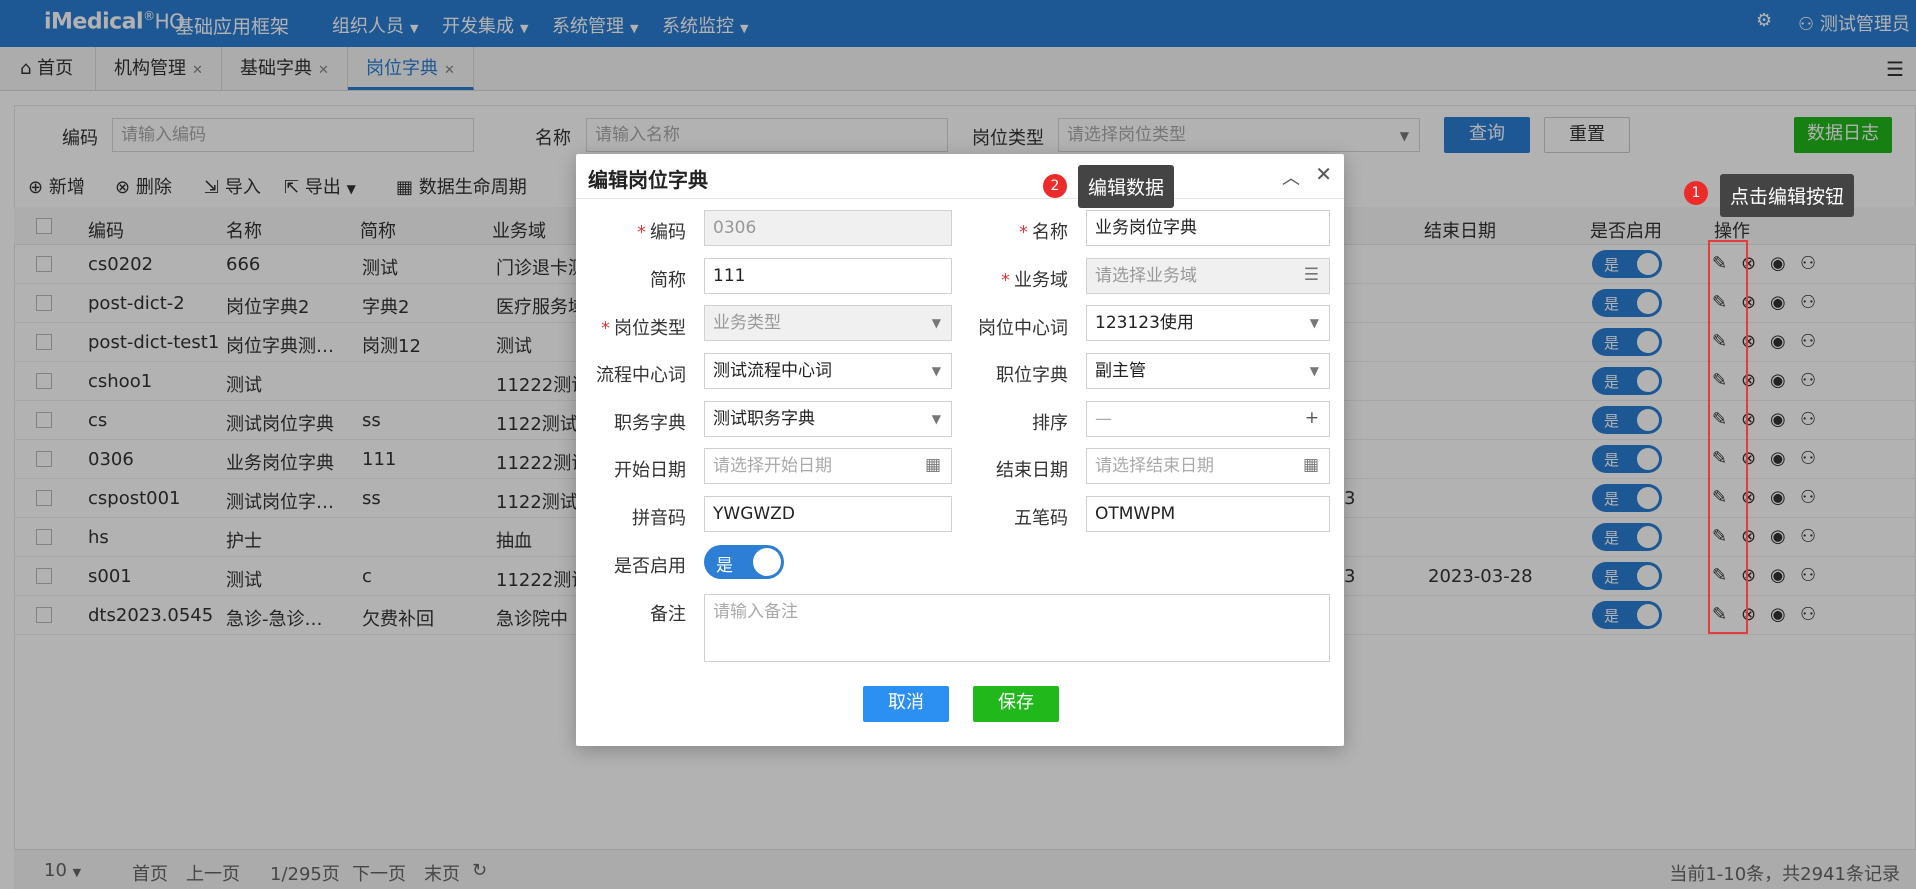  I want to click on collapse-icon: ︿, so click(1291, 177).